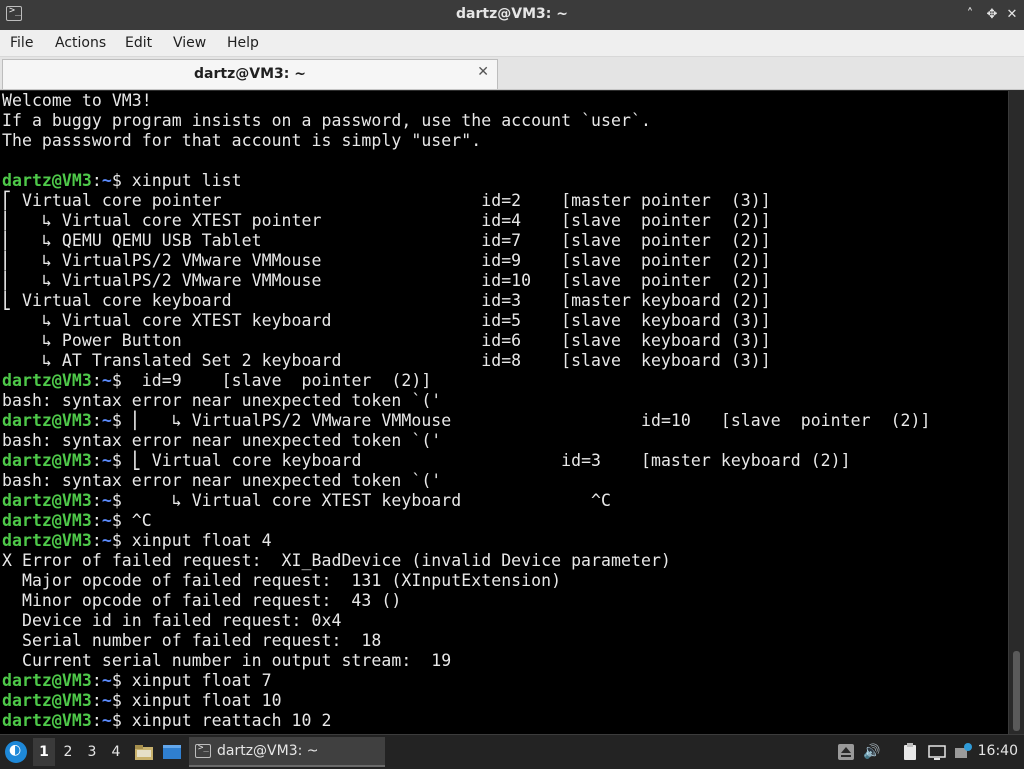  I want to click on taskbar-terminal-label: dartz@VM3: ~, so click(268, 751).